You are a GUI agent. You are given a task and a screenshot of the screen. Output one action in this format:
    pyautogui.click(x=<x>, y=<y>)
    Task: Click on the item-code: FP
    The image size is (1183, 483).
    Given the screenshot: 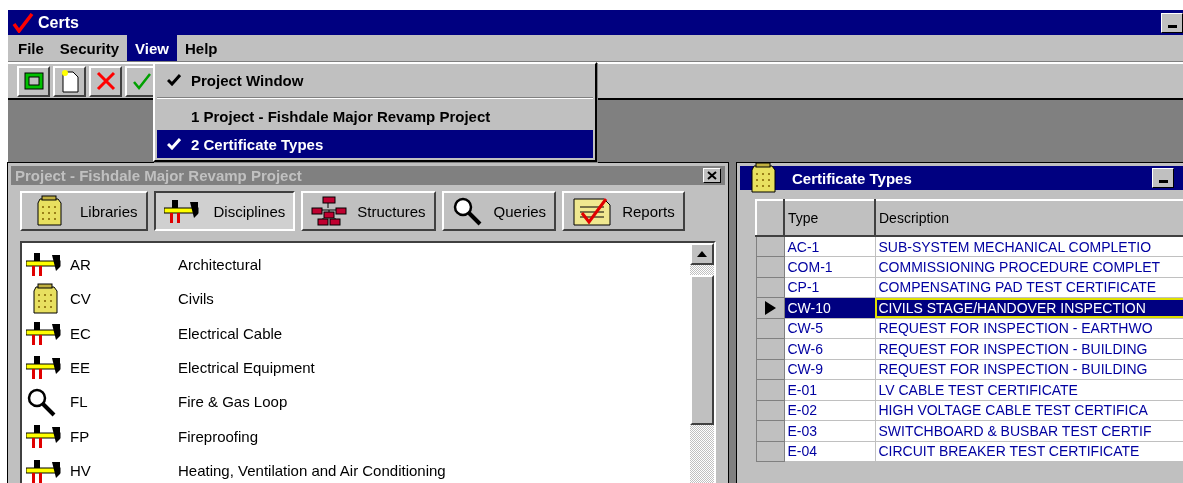 What is the action you would take?
    pyautogui.click(x=124, y=436)
    